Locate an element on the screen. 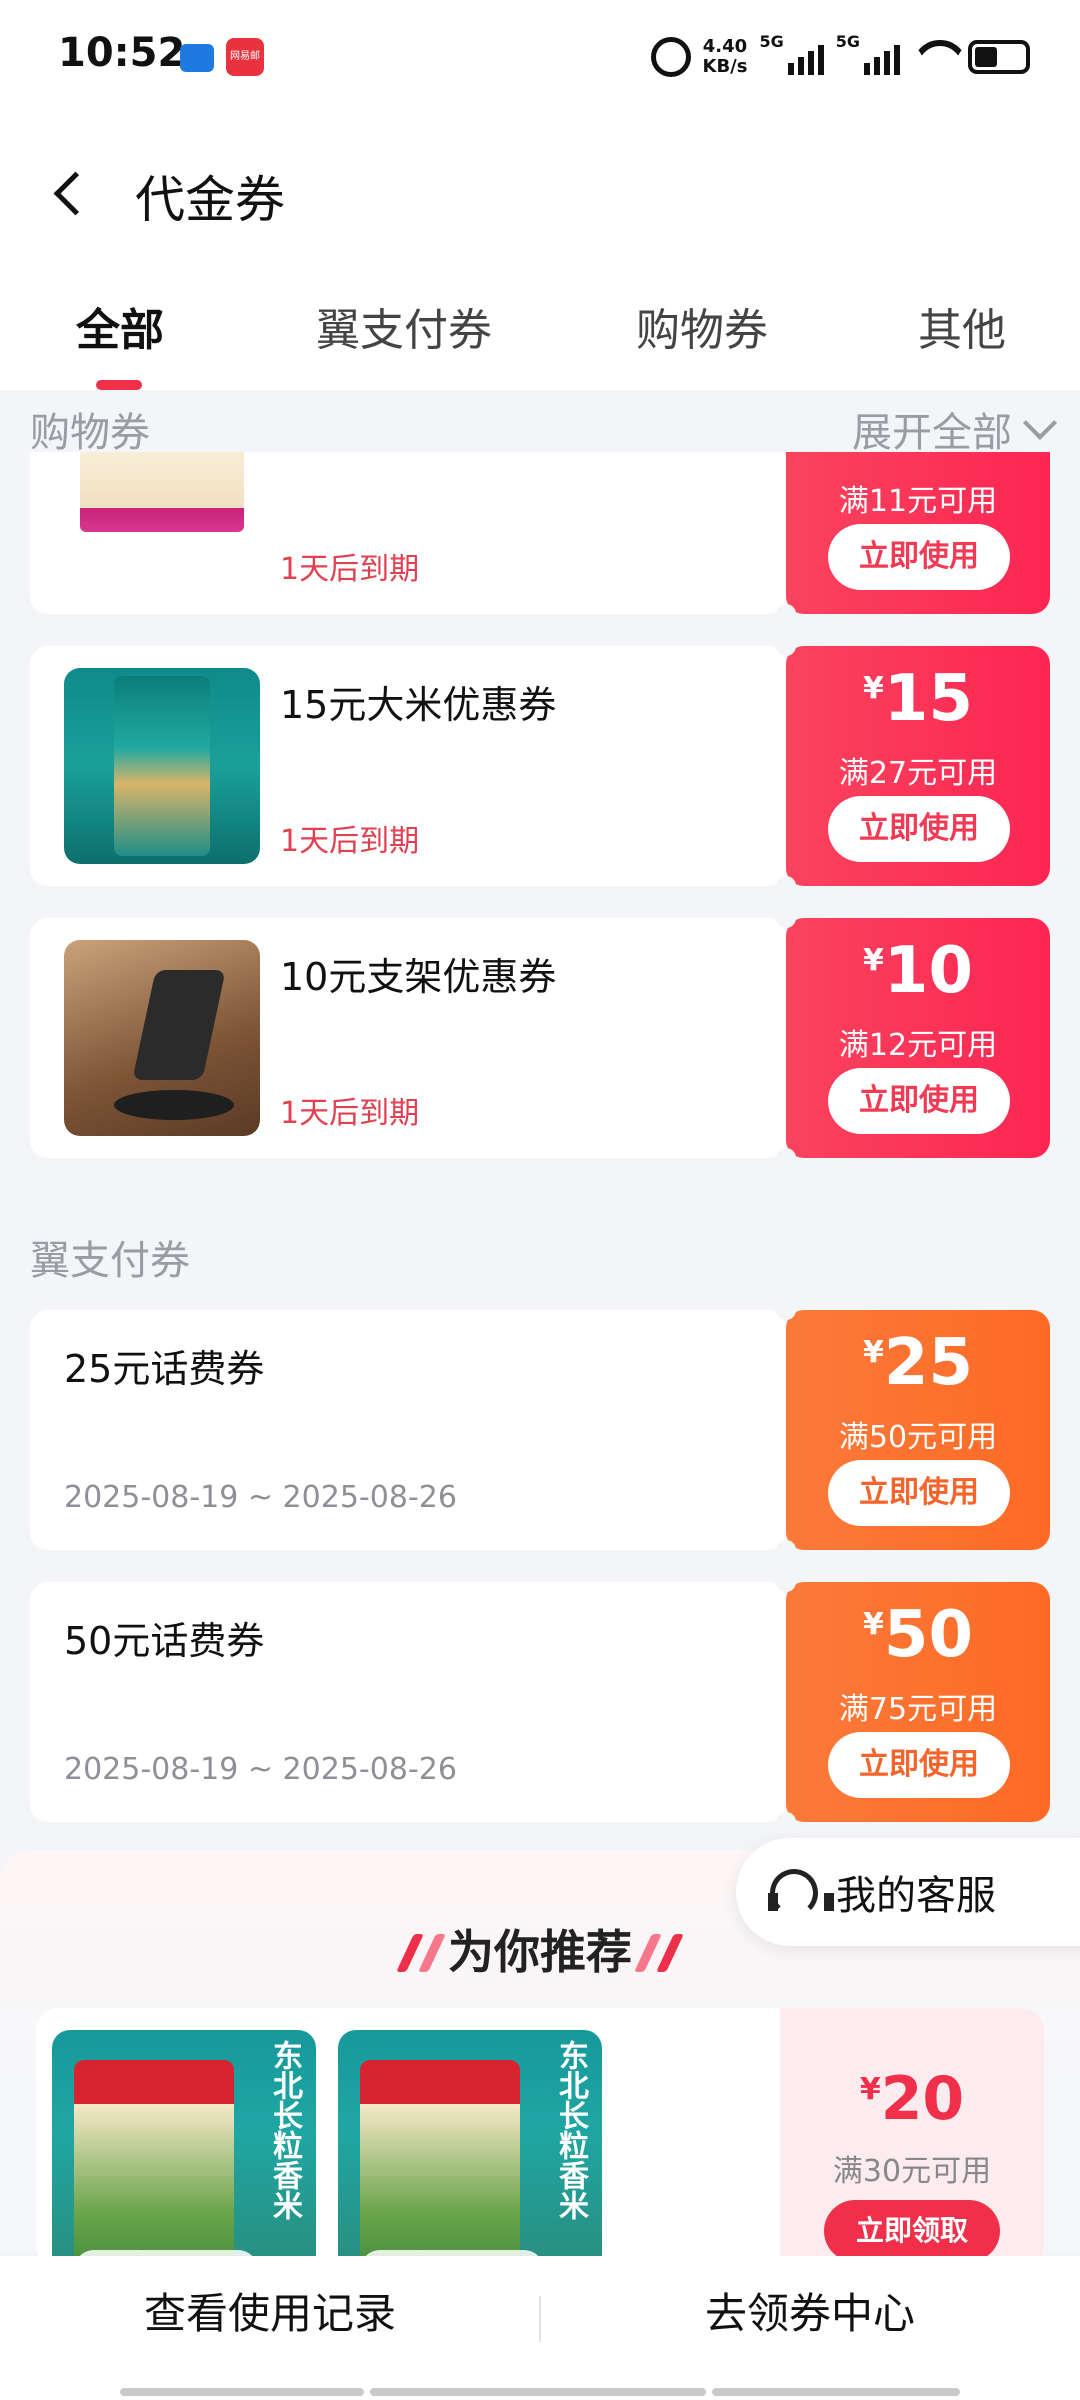 This screenshot has height=2400, width=1080. tab-all: 全部 is located at coordinates (120, 326).